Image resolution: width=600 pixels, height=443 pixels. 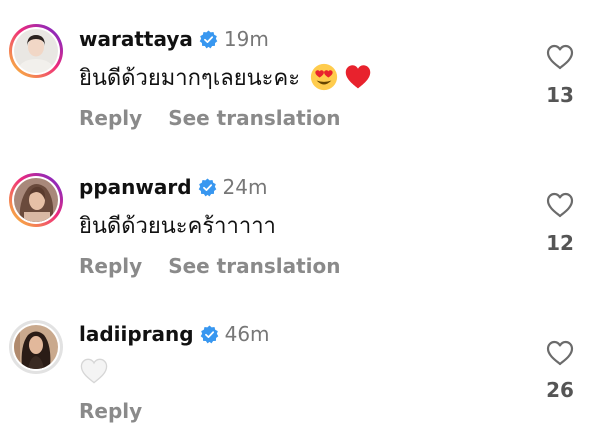 I want to click on username: ppanward, so click(x=135, y=187).